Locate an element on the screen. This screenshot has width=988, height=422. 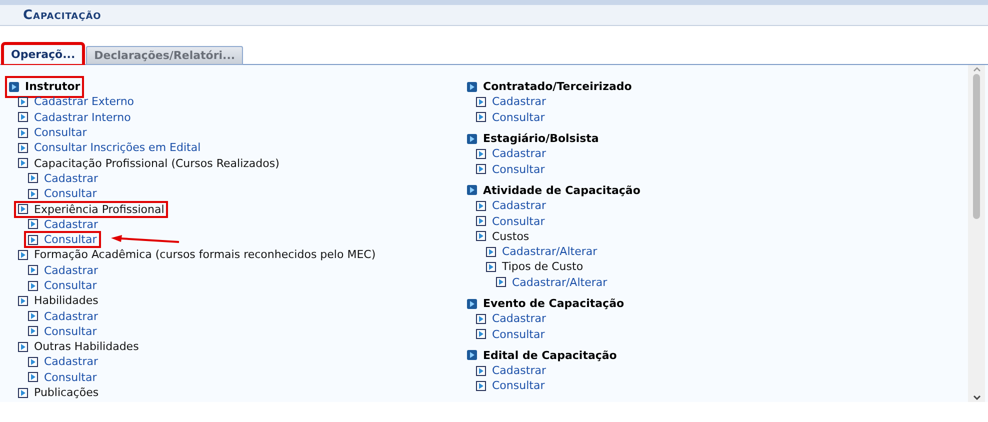
section-heading: Estagiário/Bolsista is located at coordinates (533, 139).